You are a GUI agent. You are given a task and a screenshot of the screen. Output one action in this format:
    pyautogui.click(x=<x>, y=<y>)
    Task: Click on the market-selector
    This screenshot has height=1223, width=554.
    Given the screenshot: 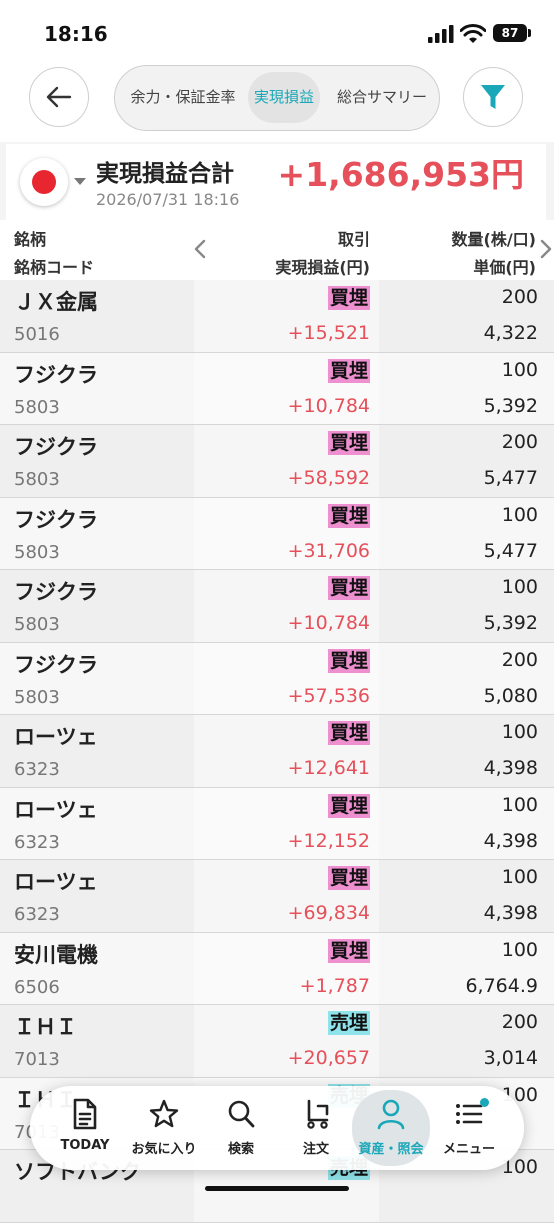 What is the action you would take?
    pyautogui.click(x=56, y=182)
    